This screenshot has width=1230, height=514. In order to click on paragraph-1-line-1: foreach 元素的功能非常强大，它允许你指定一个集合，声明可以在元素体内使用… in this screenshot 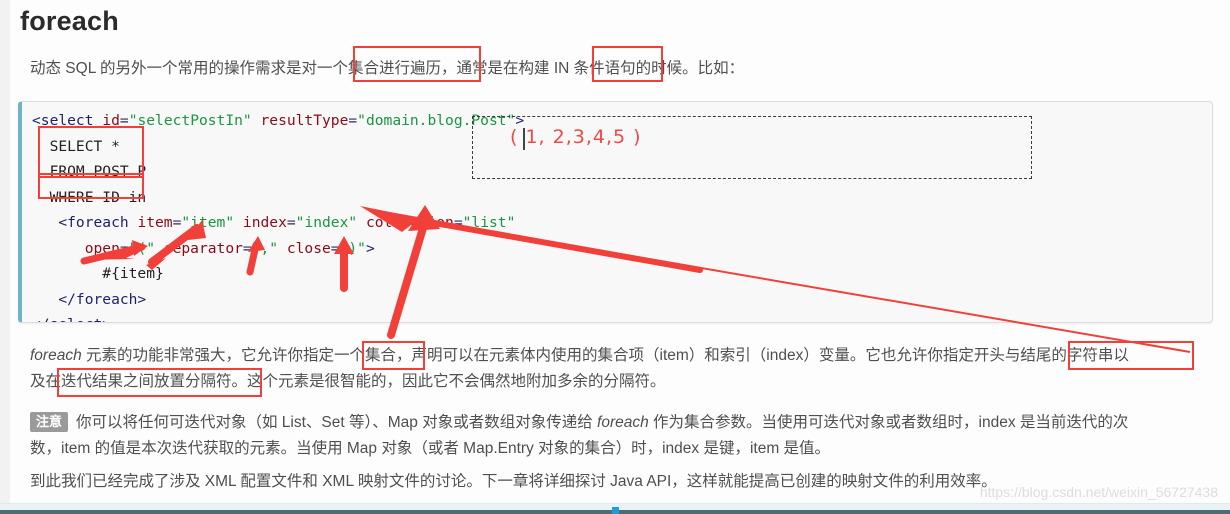, I will do `click(579, 356)`.